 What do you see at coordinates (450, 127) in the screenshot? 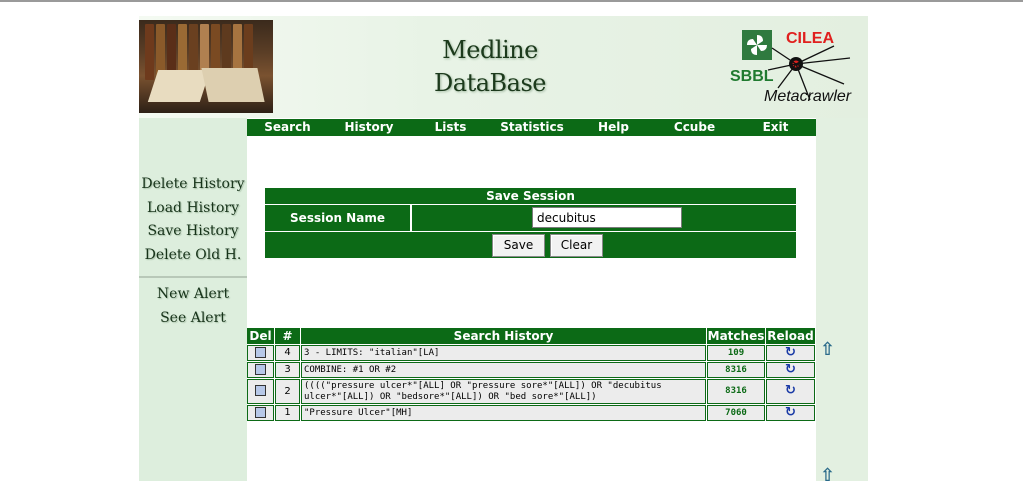
I see `nav-lists: Lists` at bounding box center [450, 127].